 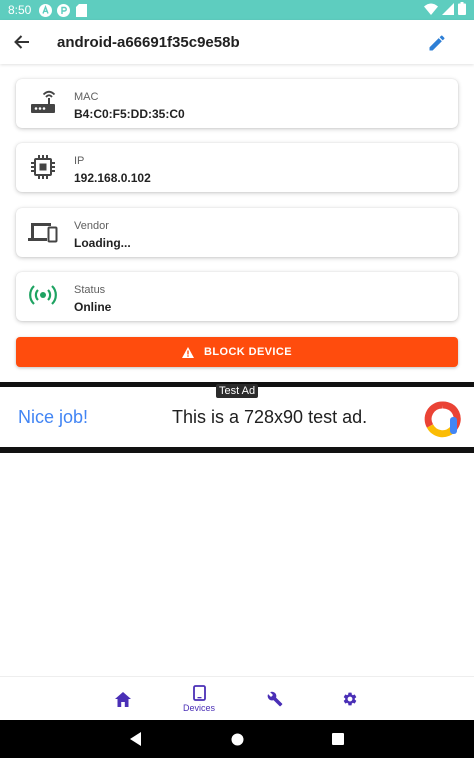 What do you see at coordinates (86, 97) in the screenshot?
I see `mac-label: MAC` at bounding box center [86, 97].